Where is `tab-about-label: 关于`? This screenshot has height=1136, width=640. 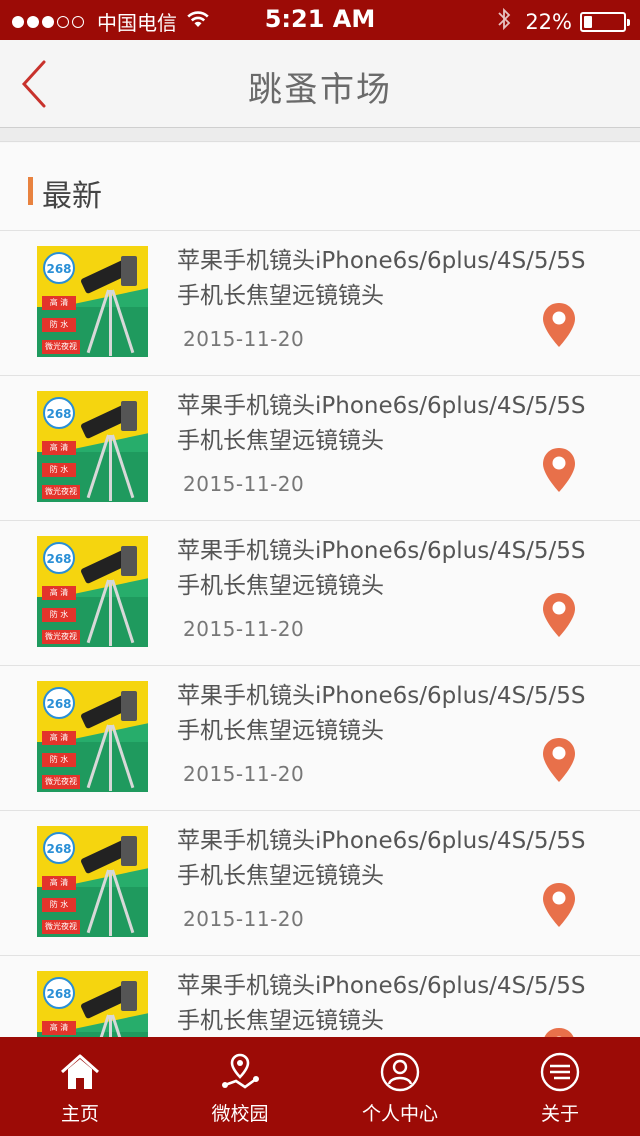 tab-about-label: 关于 is located at coordinates (559, 1114).